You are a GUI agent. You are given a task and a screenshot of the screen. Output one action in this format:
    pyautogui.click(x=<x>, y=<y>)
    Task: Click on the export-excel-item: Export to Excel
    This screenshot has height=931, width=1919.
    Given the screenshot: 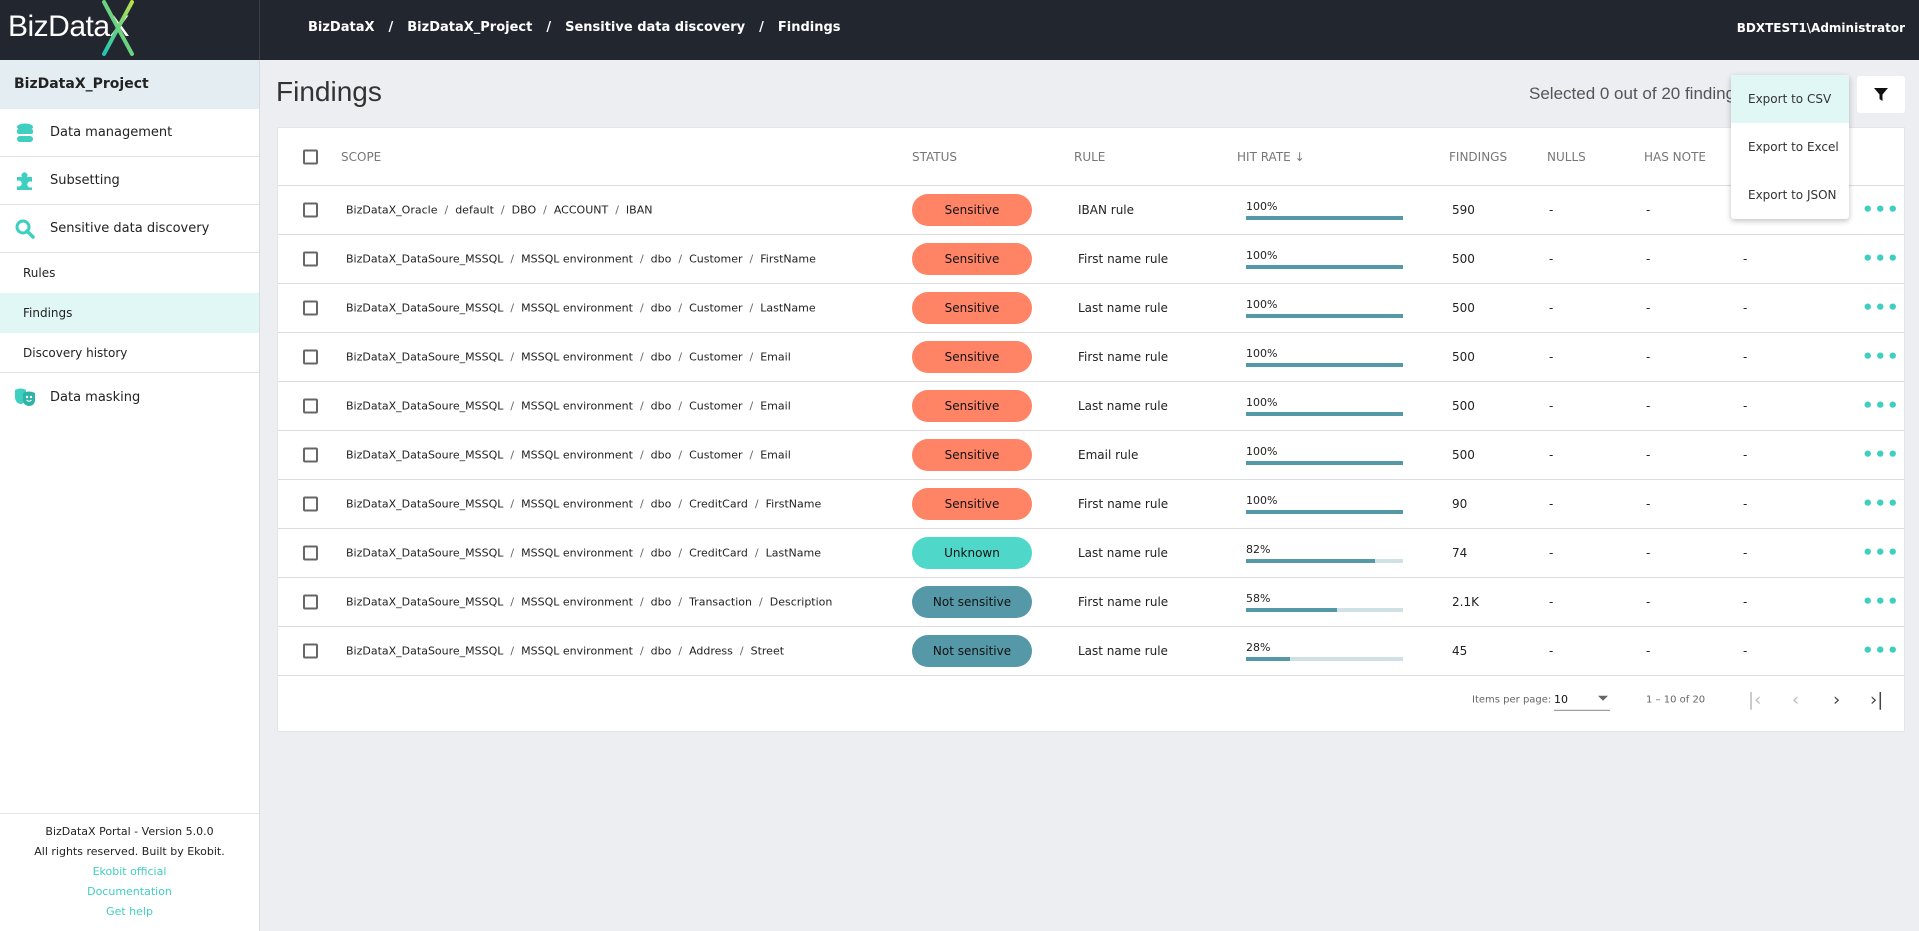 What is the action you would take?
    pyautogui.click(x=1790, y=147)
    